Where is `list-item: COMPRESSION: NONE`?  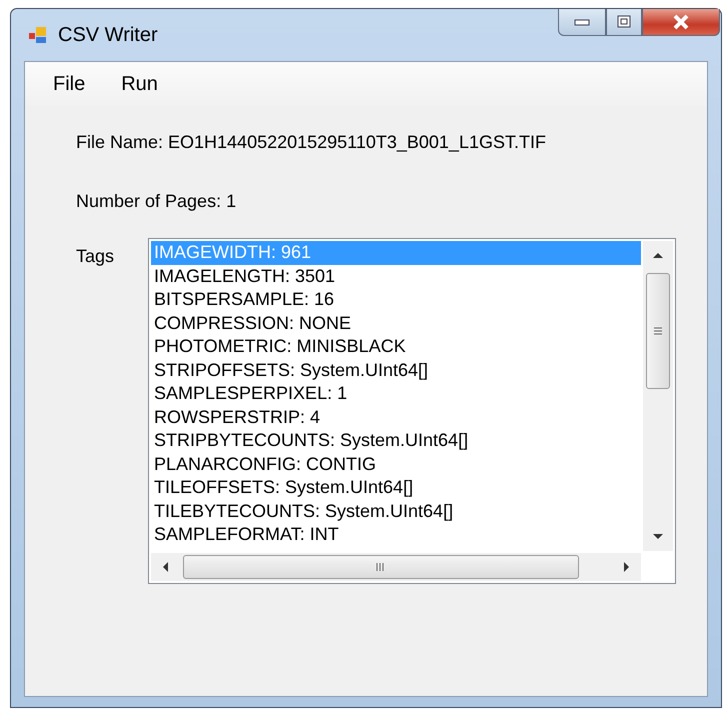
list-item: COMPRESSION: NONE is located at coordinates (396, 323).